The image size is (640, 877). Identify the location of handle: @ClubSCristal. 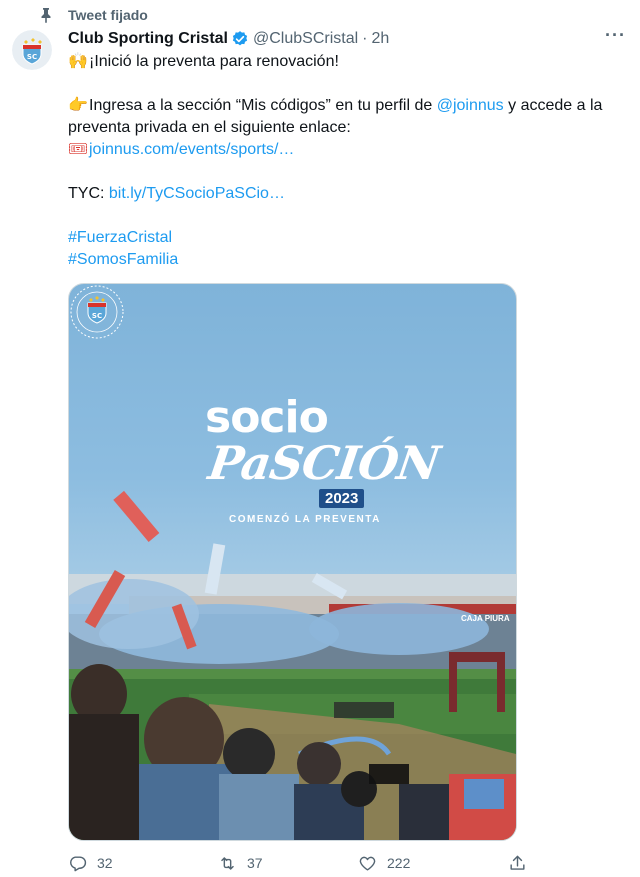
(305, 39).